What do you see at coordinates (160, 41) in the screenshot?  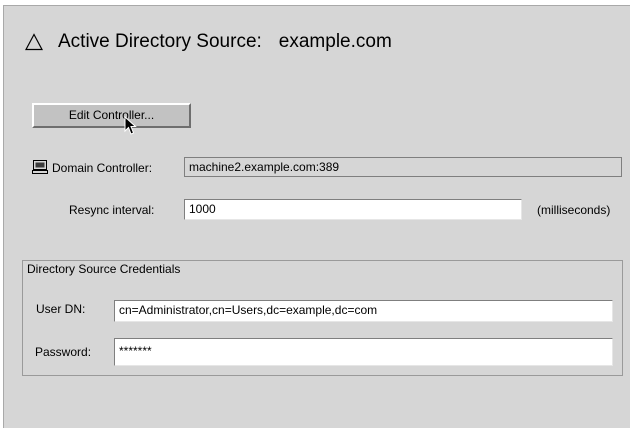 I see `title-label: Active Directory Source:` at bounding box center [160, 41].